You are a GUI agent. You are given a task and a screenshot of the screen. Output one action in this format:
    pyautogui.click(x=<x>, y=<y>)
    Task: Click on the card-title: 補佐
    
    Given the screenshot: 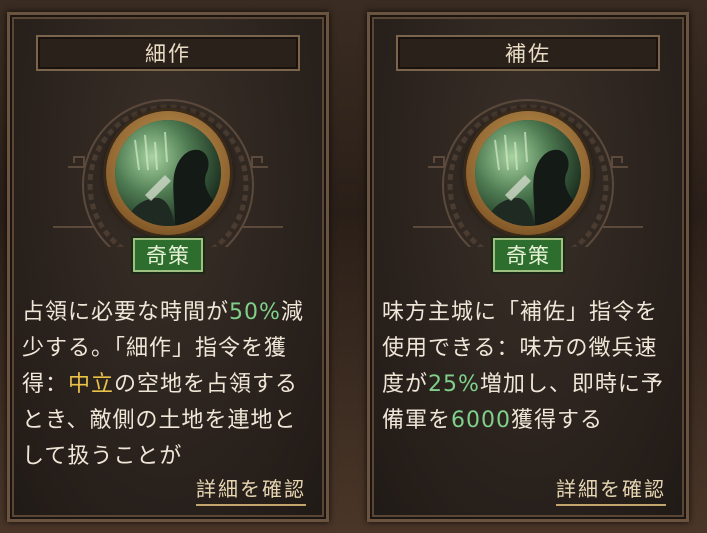 What is the action you would take?
    pyautogui.click(x=528, y=53)
    